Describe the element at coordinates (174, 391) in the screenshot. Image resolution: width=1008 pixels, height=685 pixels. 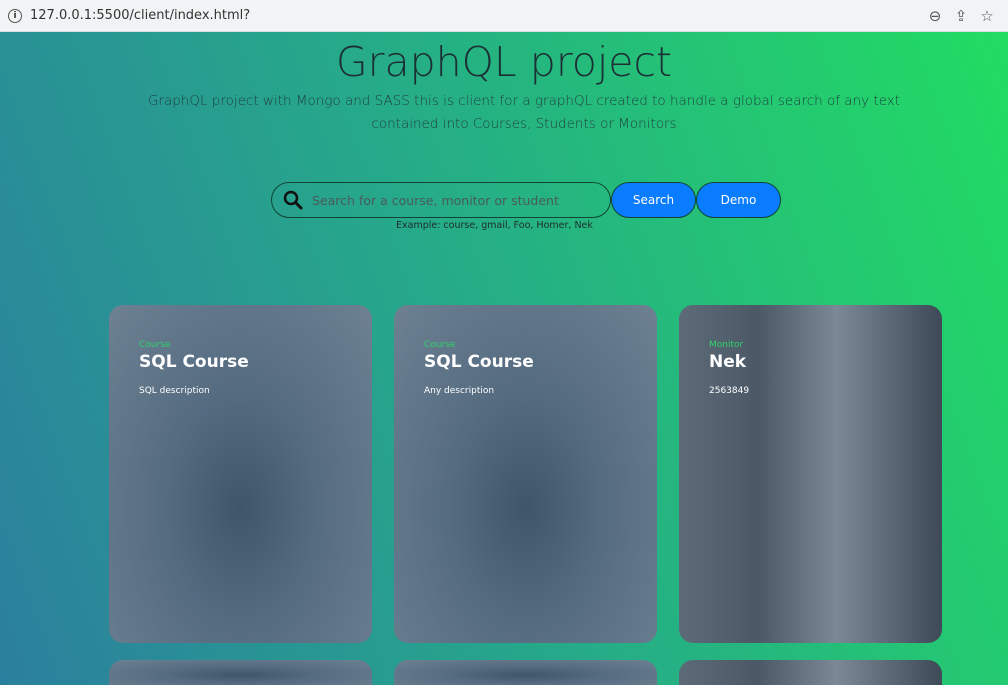
I see `card-description: SQL description` at that location.